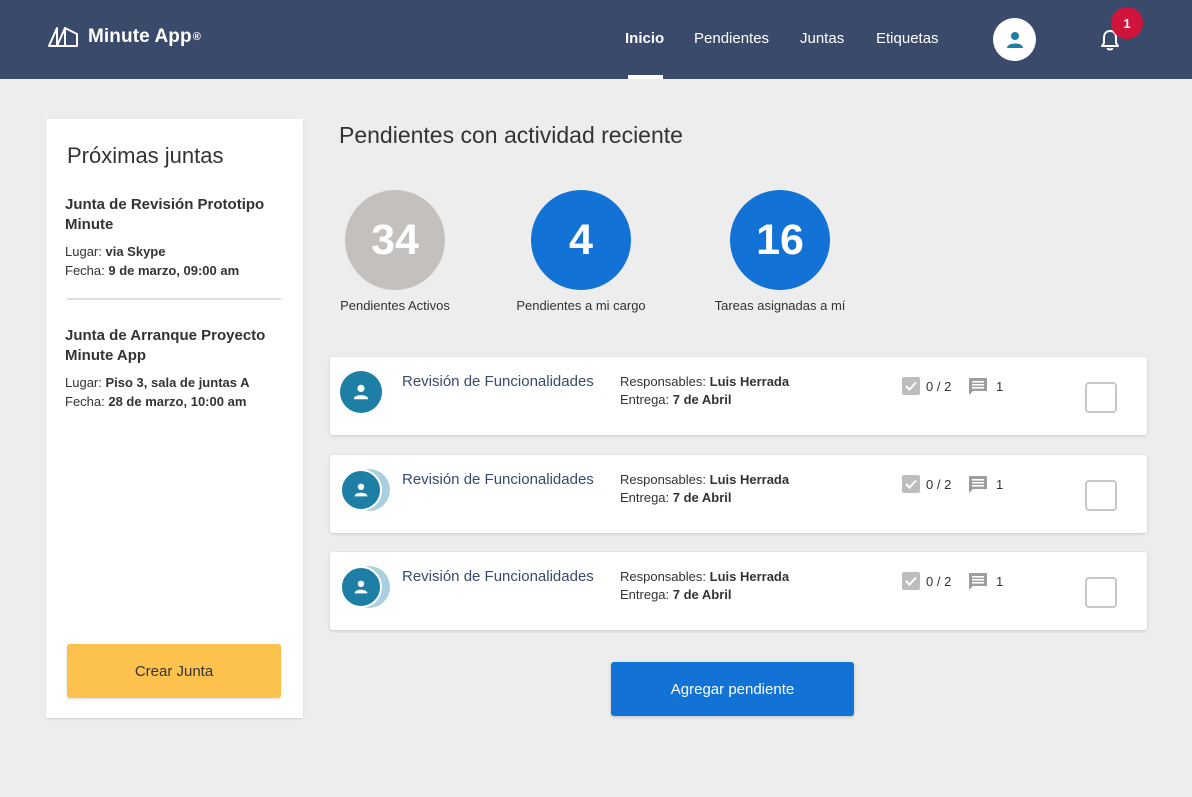  I want to click on stat-my-tasks: 4 Pendientes a mi cargo, so click(581, 251).